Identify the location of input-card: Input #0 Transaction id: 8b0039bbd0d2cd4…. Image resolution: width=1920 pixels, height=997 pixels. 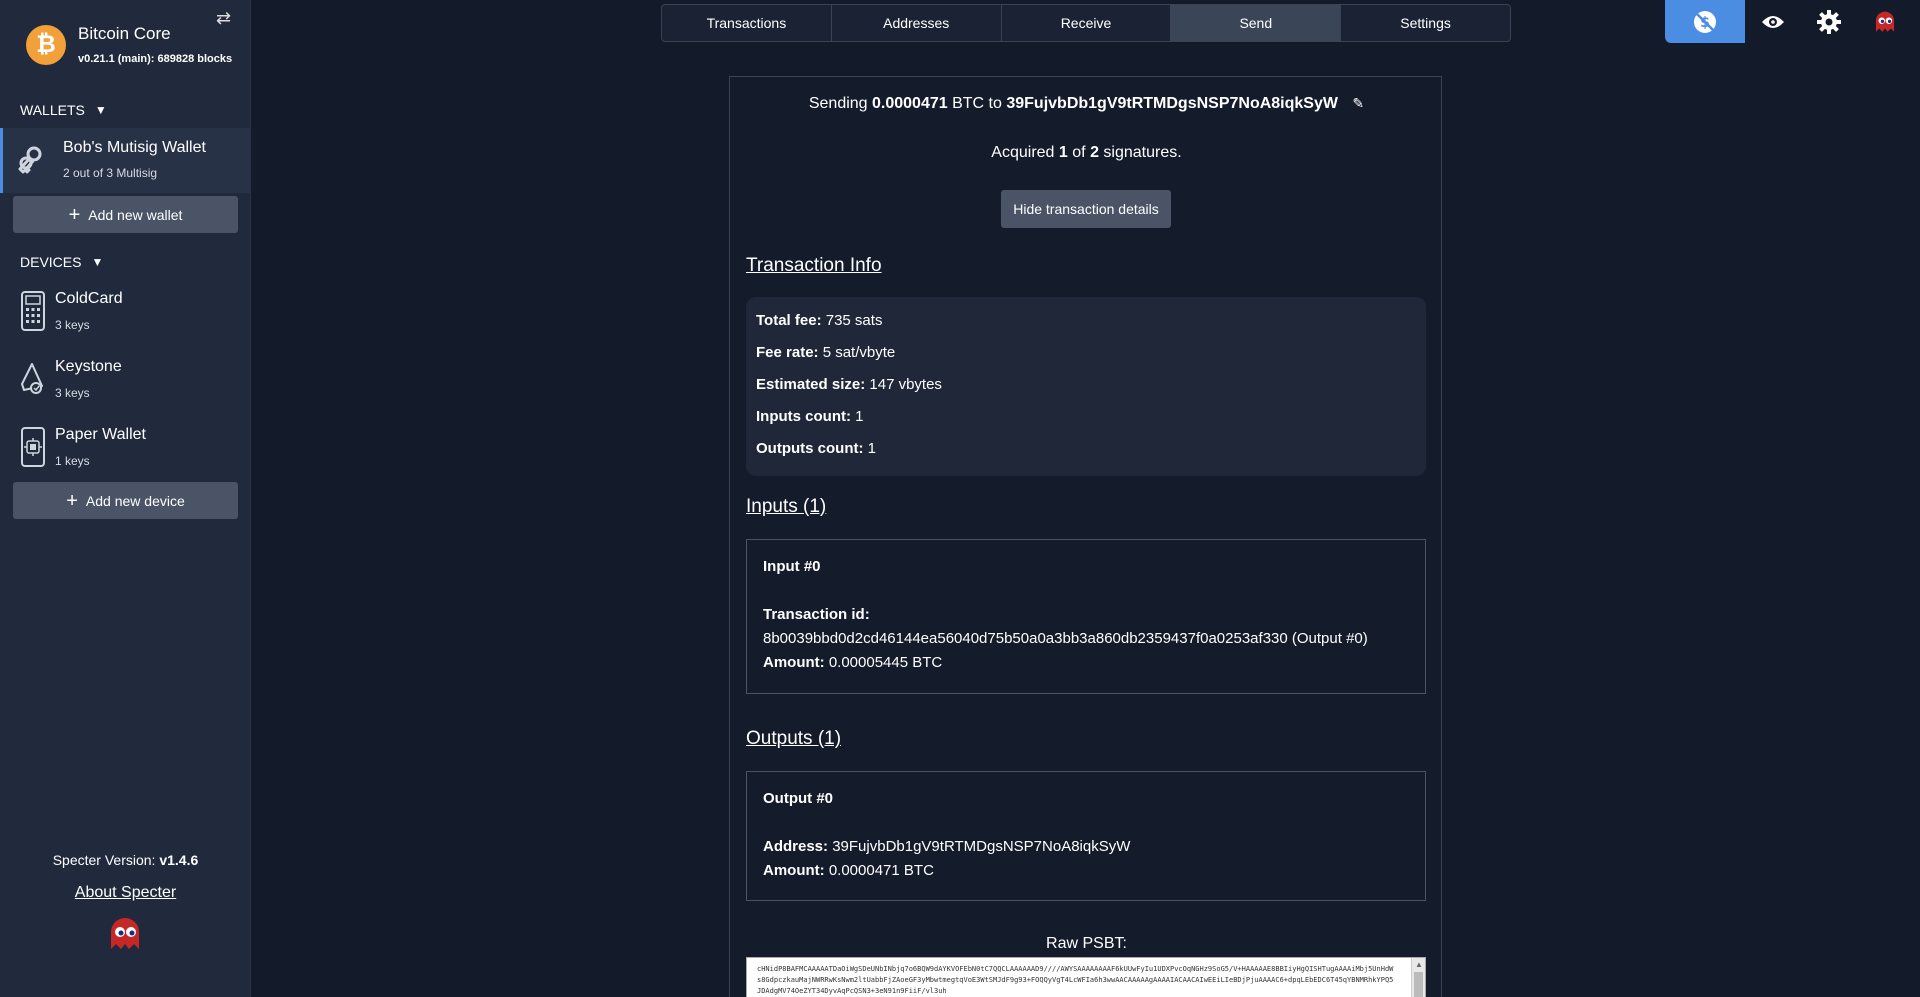
(1086, 616).